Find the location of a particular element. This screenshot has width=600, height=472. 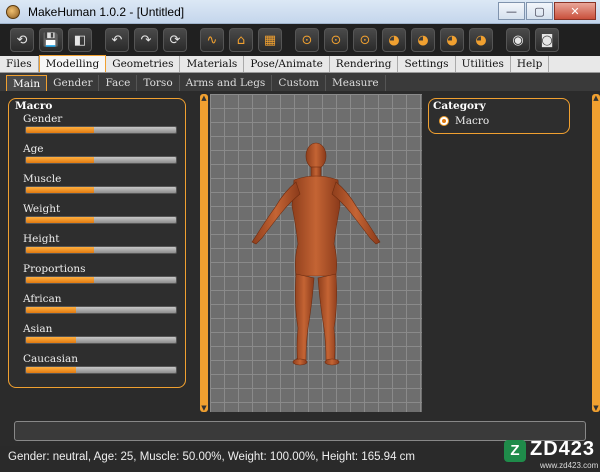

background-icon: ▦ is located at coordinates (270, 40).